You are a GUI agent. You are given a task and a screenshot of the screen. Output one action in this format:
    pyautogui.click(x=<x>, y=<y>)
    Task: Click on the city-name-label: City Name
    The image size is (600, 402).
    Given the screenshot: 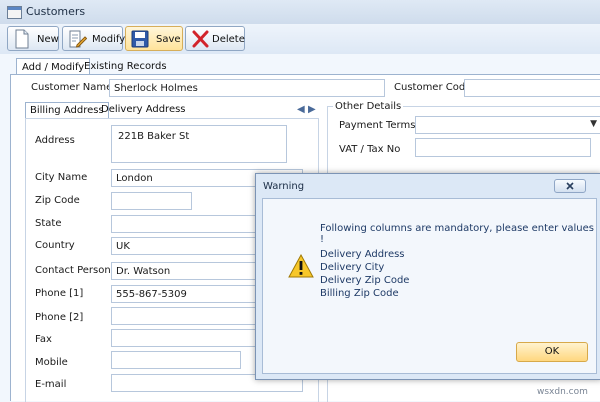 What is the action you would take?
    pyautogui.click(x=61, y=177)
    